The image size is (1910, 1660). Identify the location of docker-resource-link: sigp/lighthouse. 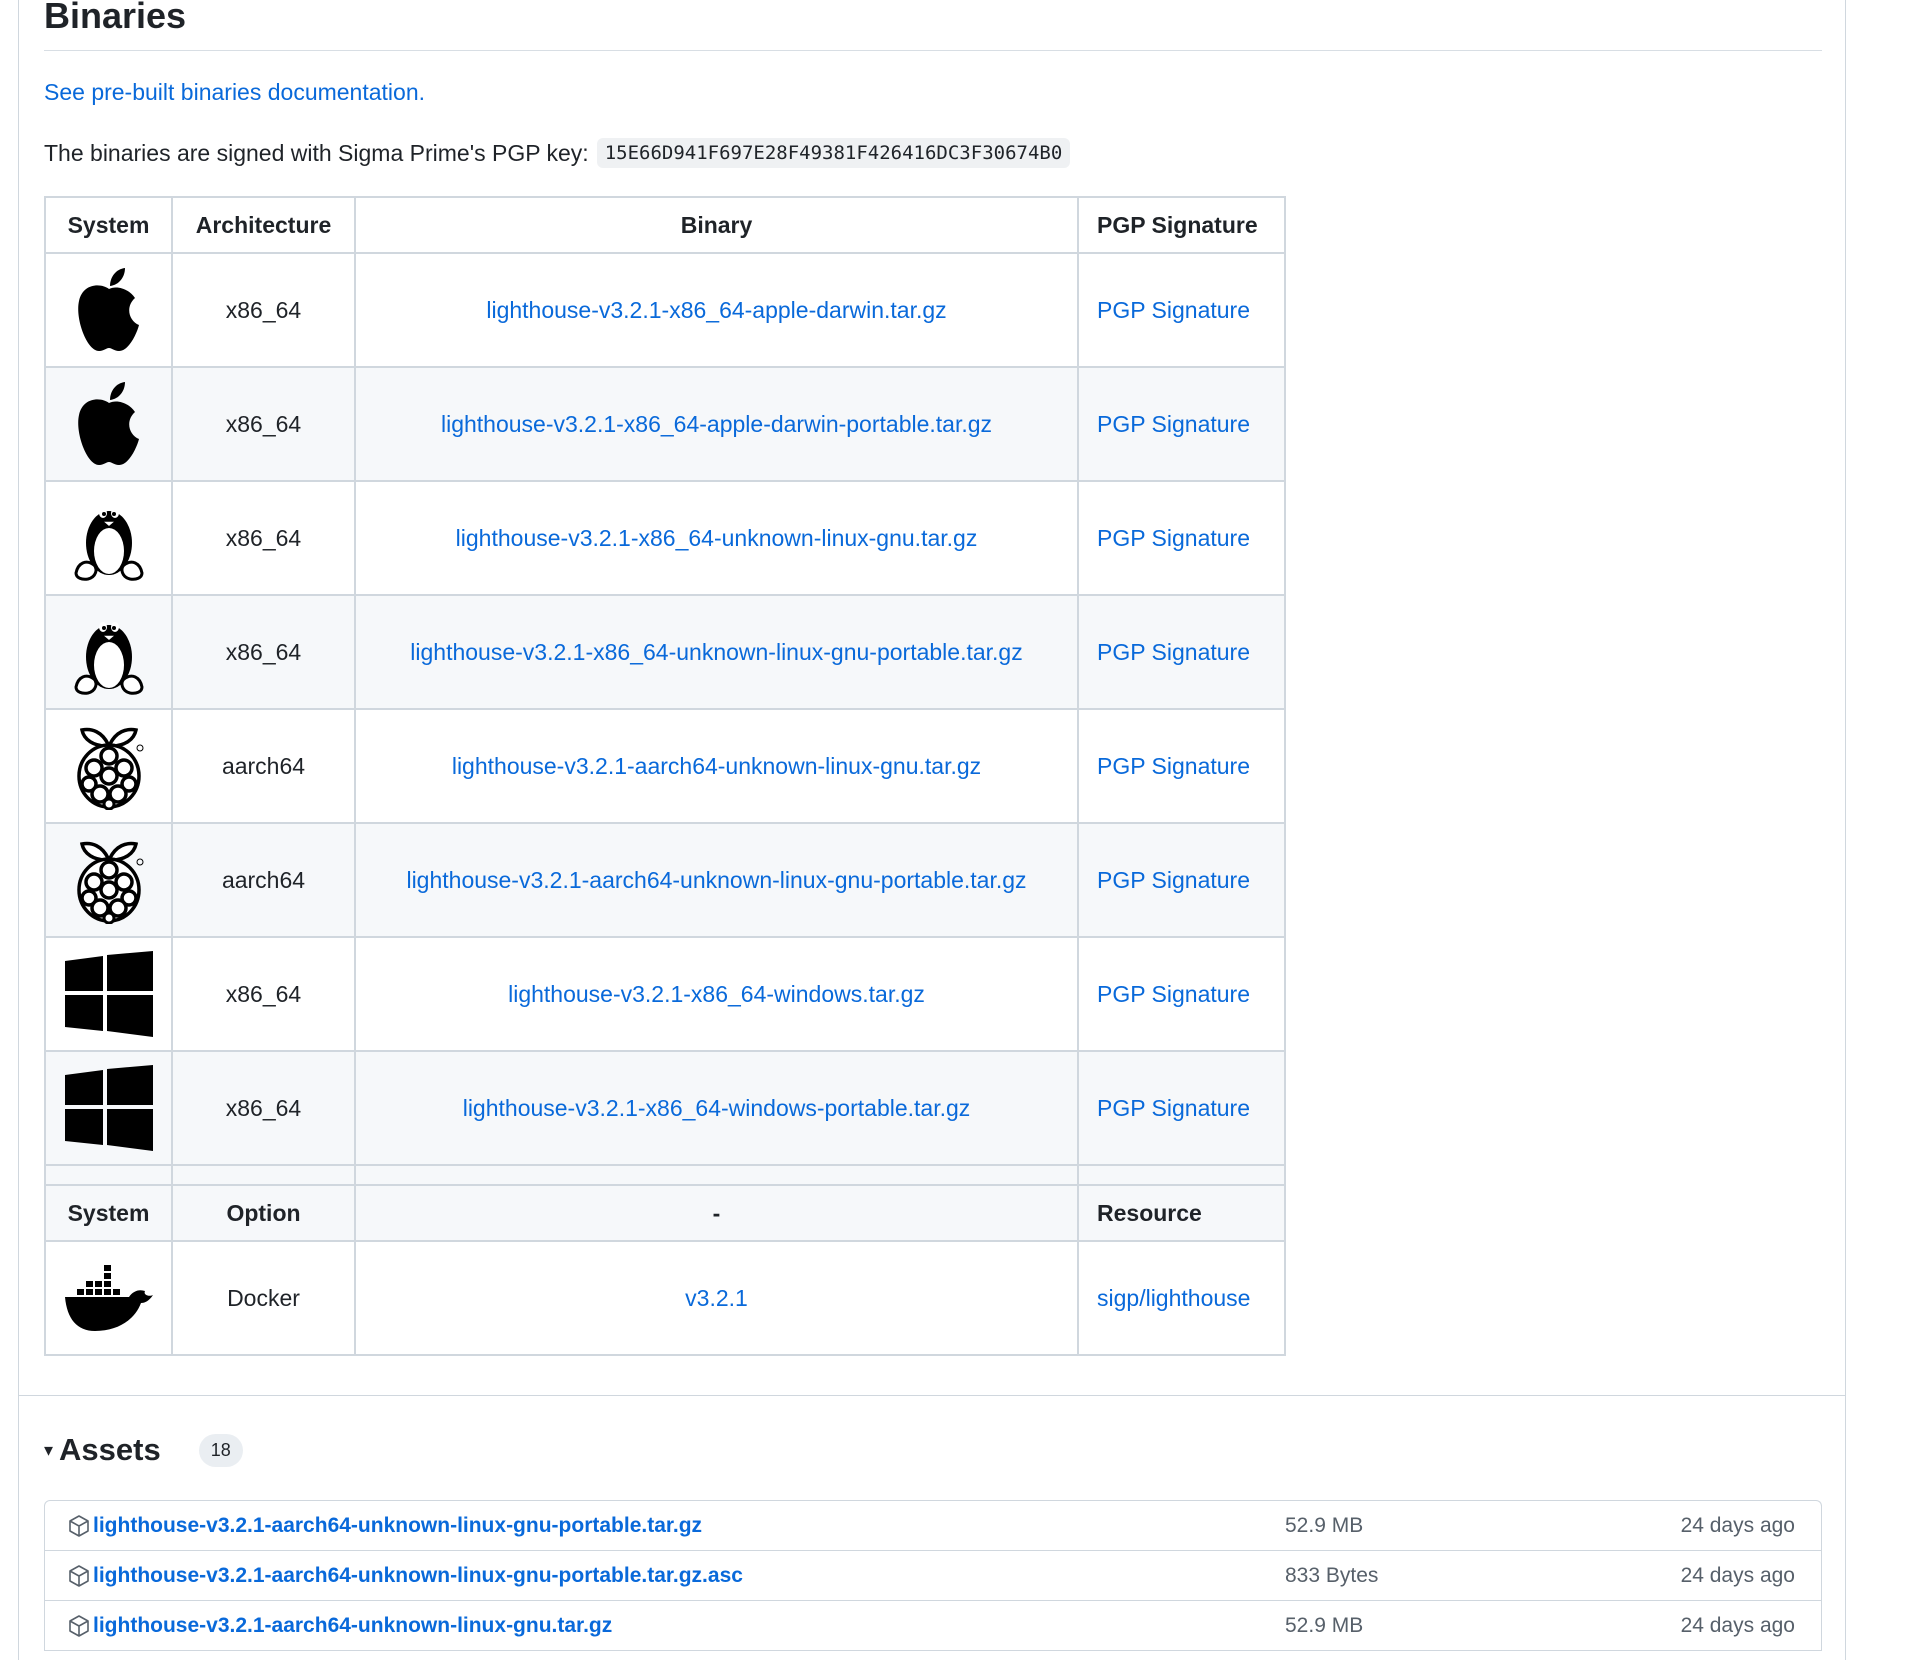
(1173, 1298).